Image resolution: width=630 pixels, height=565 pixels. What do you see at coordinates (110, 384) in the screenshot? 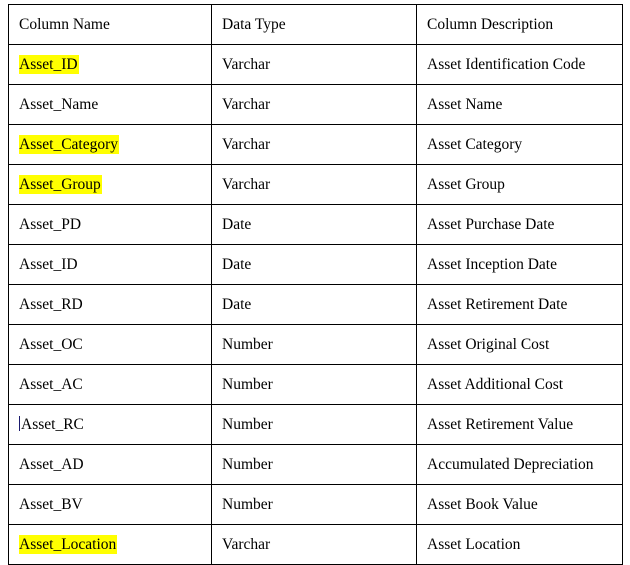
I see `cell-column-name: Asset_AC` at bounding box center [110, 384].